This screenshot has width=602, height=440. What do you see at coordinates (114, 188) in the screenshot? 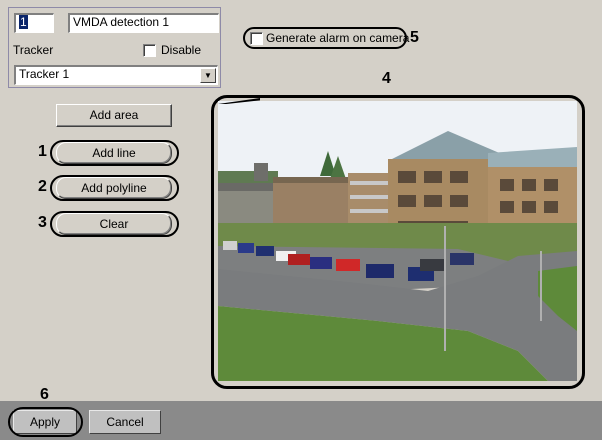
I see `add-polyline-highlight` at bounding box center [114, 188].